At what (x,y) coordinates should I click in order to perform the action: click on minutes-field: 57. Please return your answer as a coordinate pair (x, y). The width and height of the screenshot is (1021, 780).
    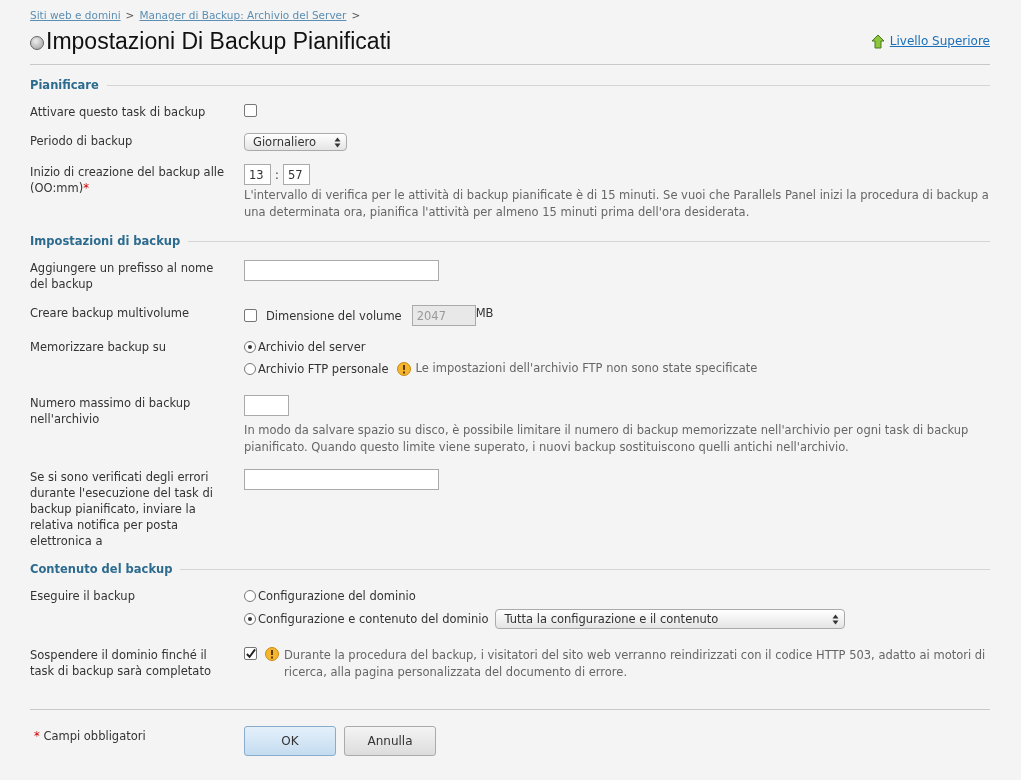
    Looking at the image, I should click on (296, 174).